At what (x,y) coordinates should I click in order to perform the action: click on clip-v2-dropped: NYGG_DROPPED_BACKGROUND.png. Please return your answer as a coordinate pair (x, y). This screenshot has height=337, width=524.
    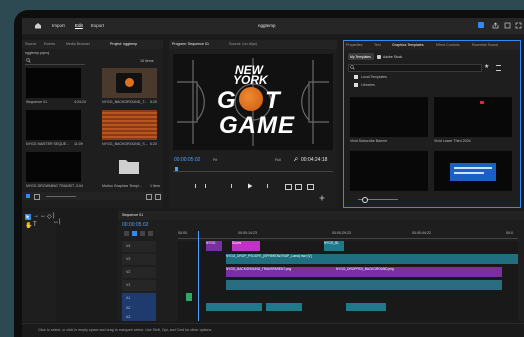
    Looking at the image, I should click on (419, 272).